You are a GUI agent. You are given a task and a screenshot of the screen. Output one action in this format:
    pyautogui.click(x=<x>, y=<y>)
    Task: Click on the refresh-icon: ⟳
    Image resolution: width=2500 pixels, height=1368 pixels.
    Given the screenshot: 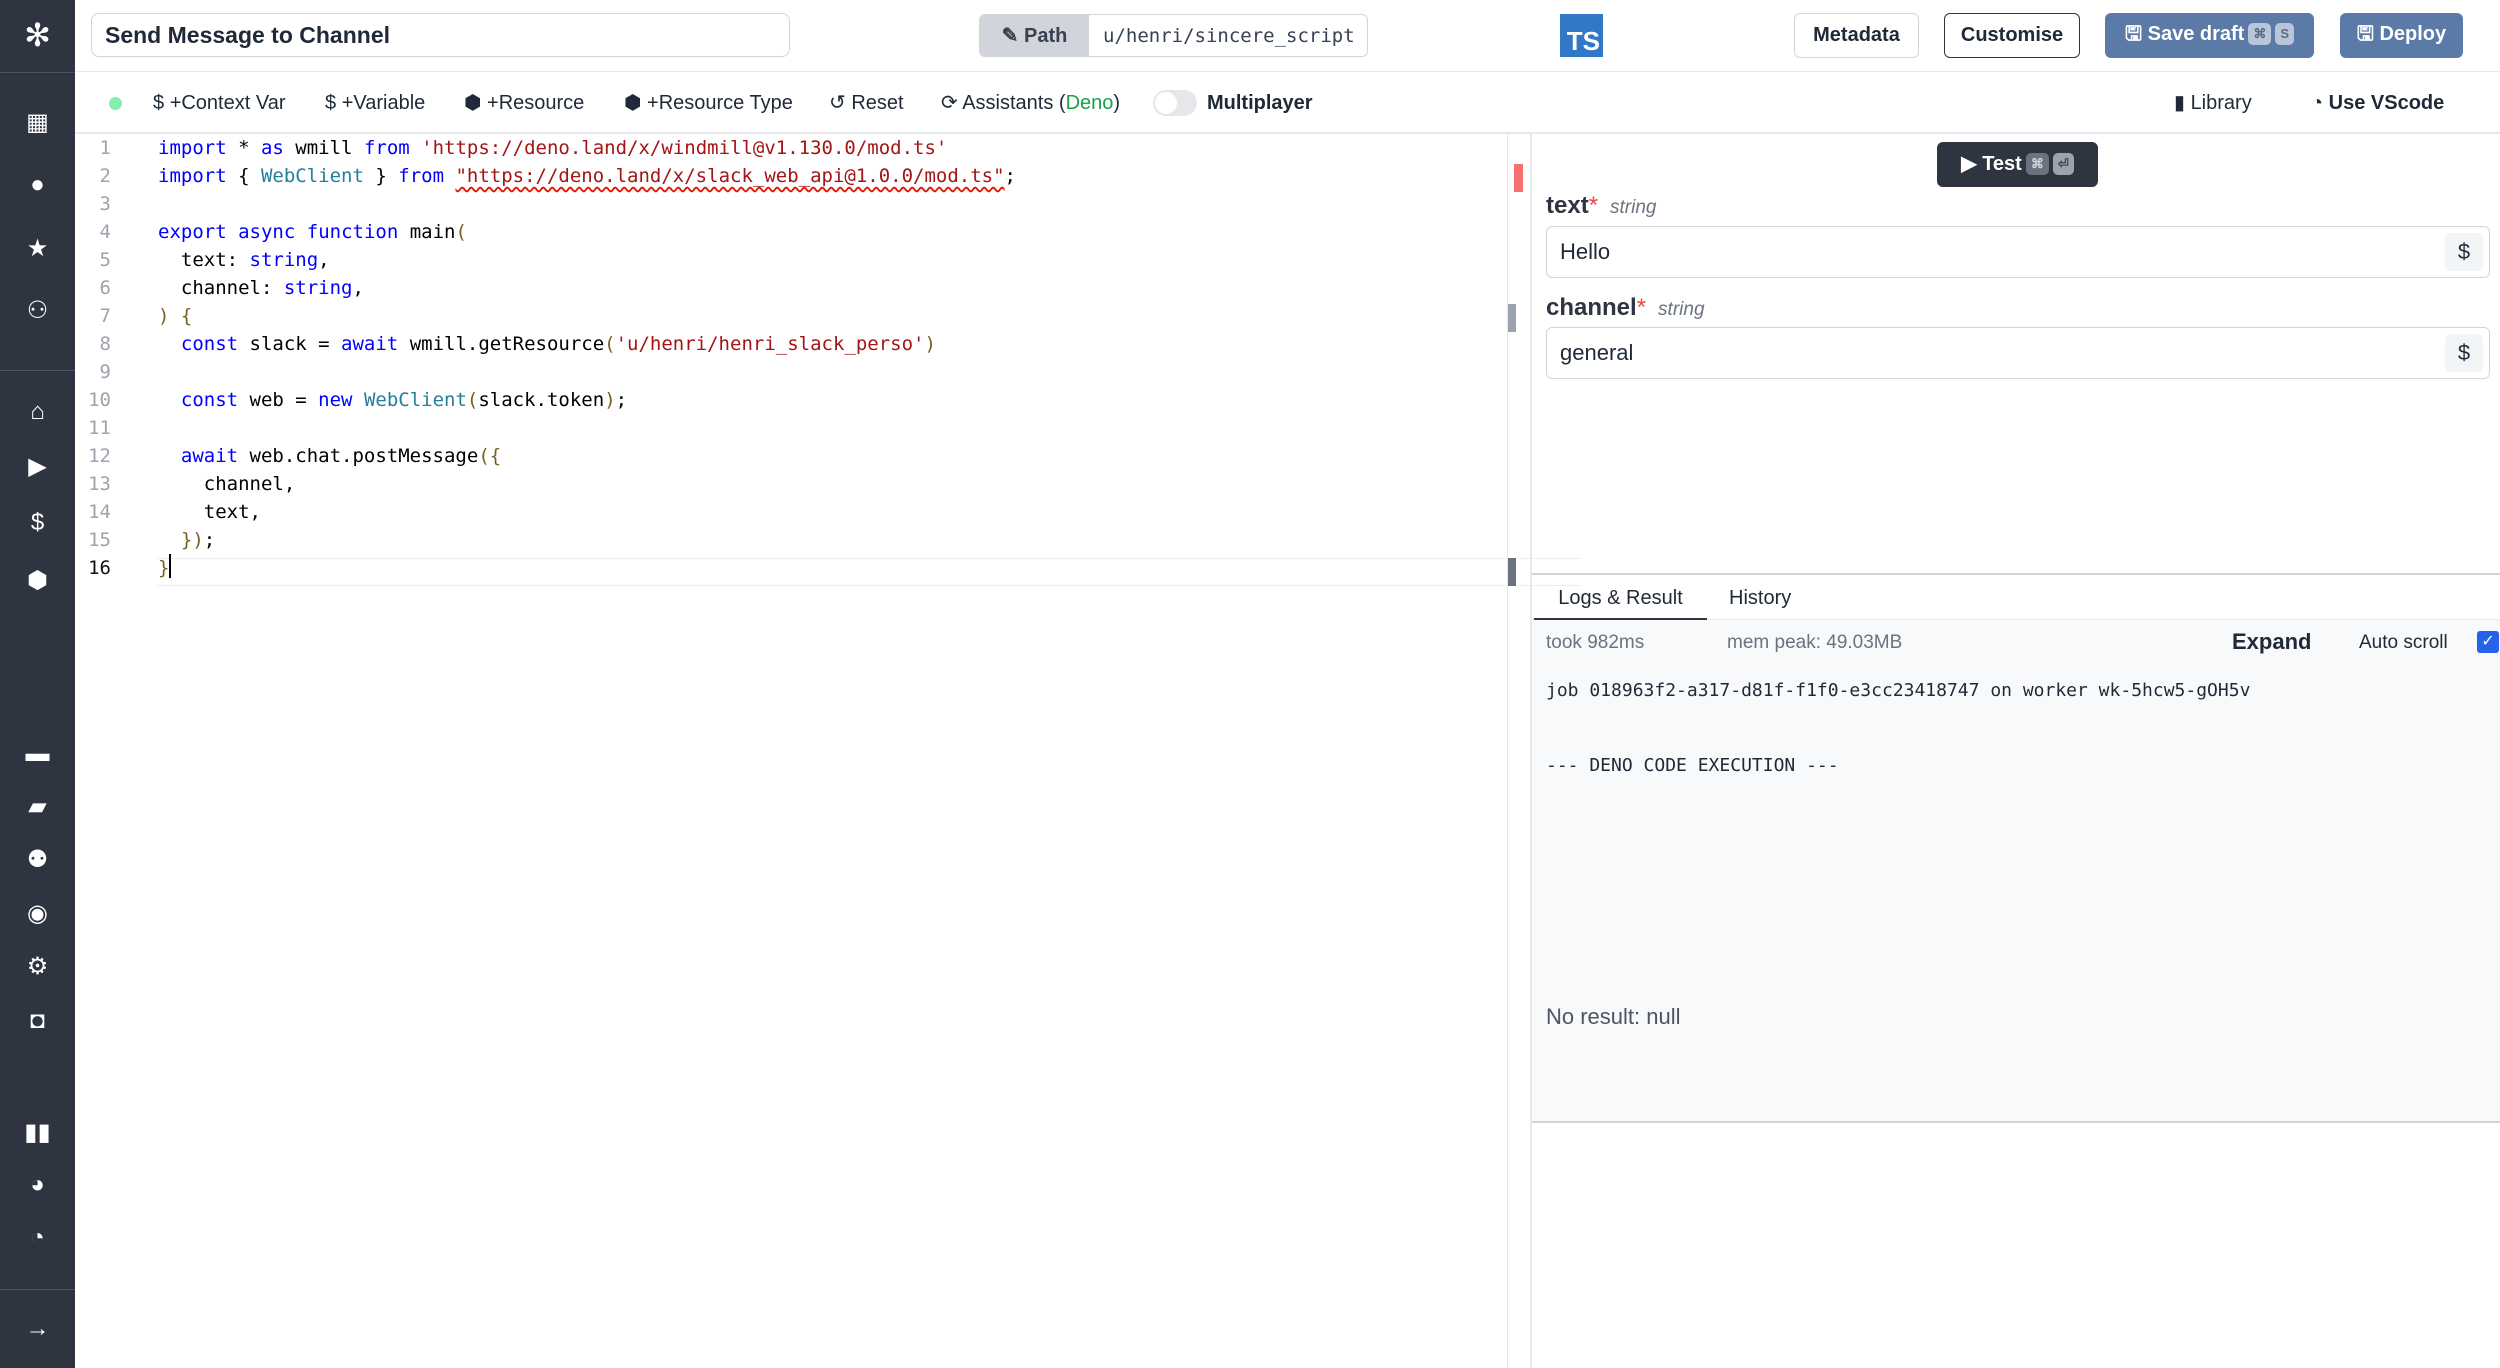 What is the action you would take?
    pyautogui.click(x=952, y=103)
    